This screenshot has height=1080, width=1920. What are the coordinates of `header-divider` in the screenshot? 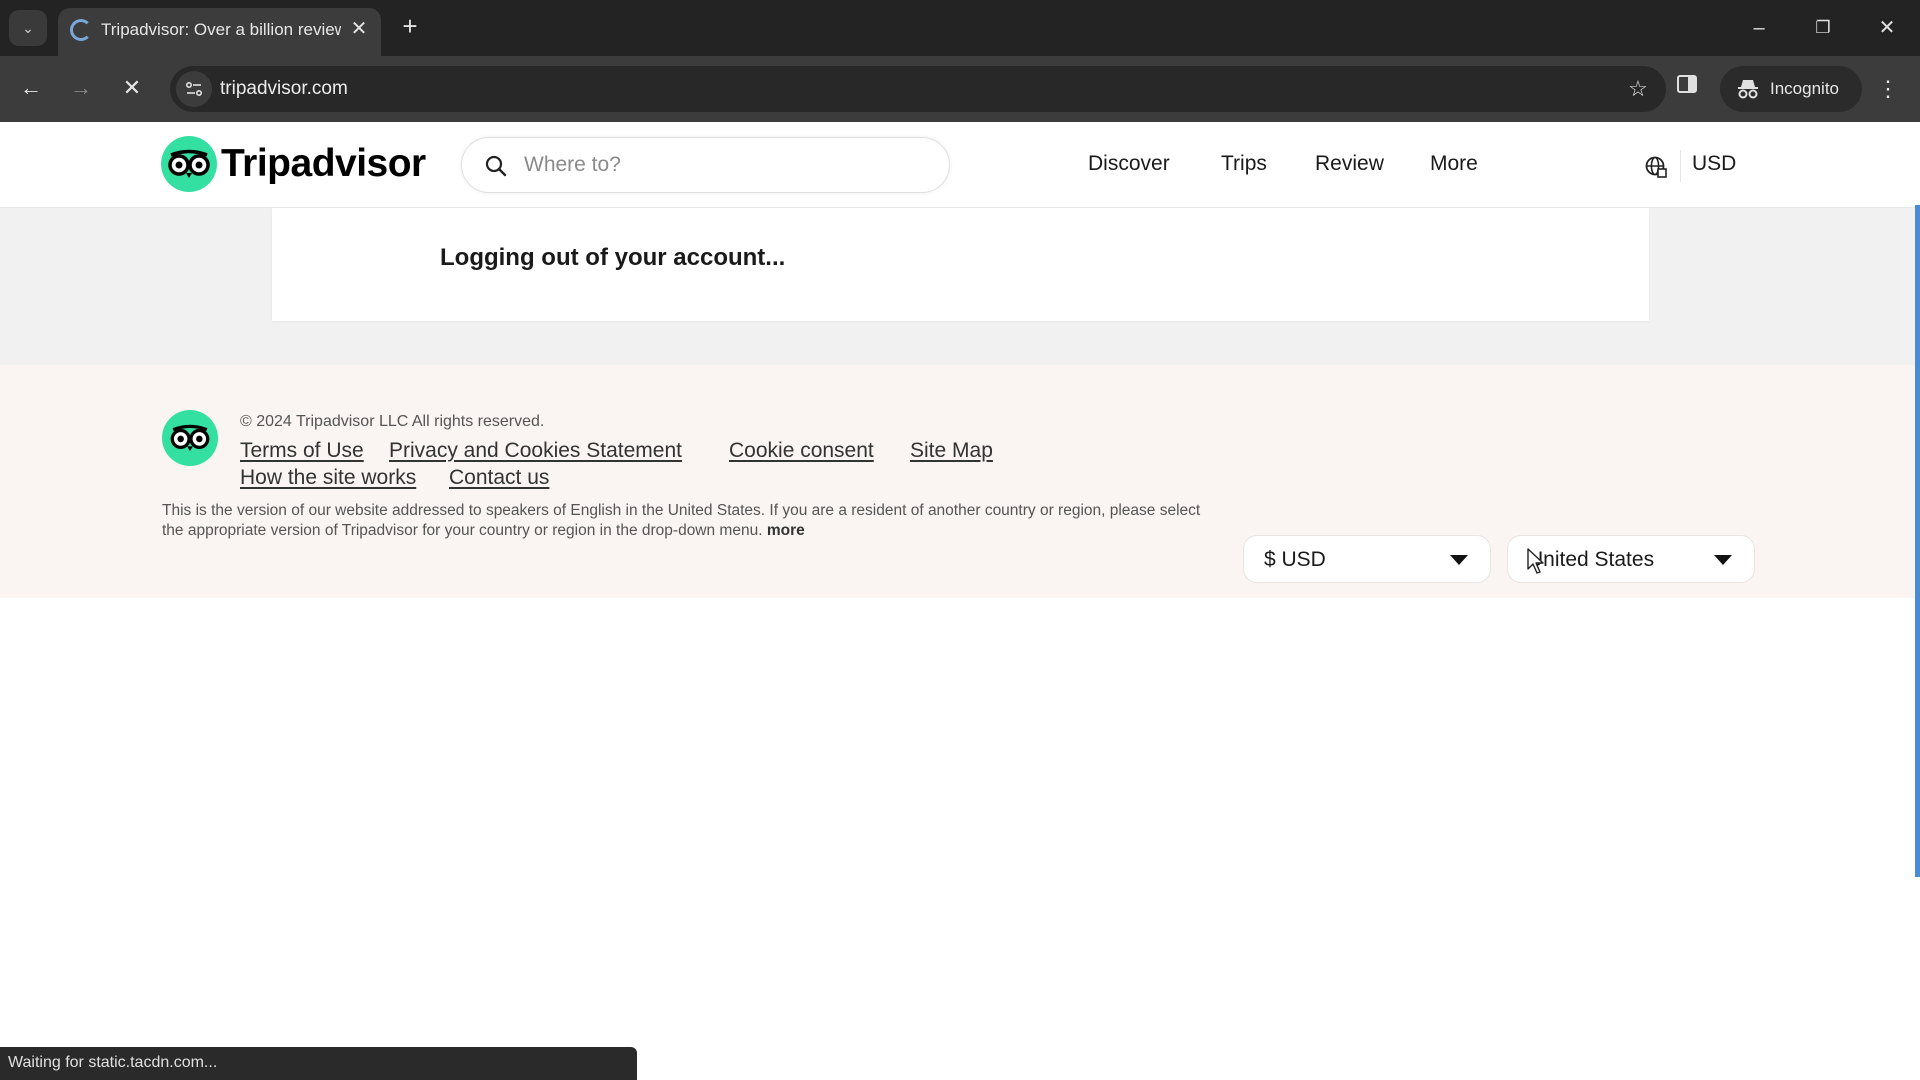 It's located at (1680, 166).